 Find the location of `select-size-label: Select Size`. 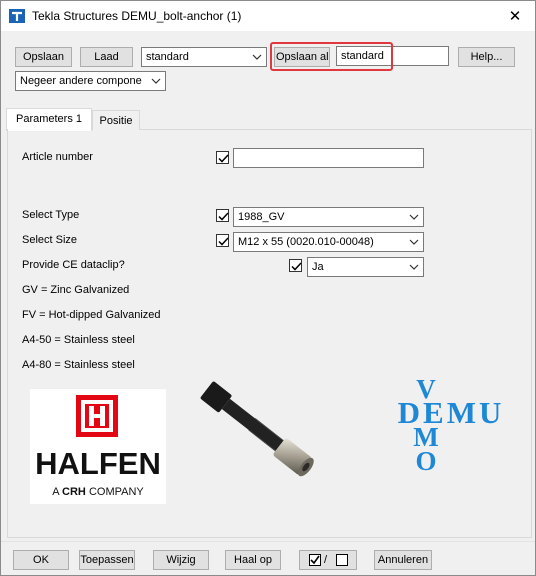

select-size-label: Select Size is located at coordinates (50, 240).